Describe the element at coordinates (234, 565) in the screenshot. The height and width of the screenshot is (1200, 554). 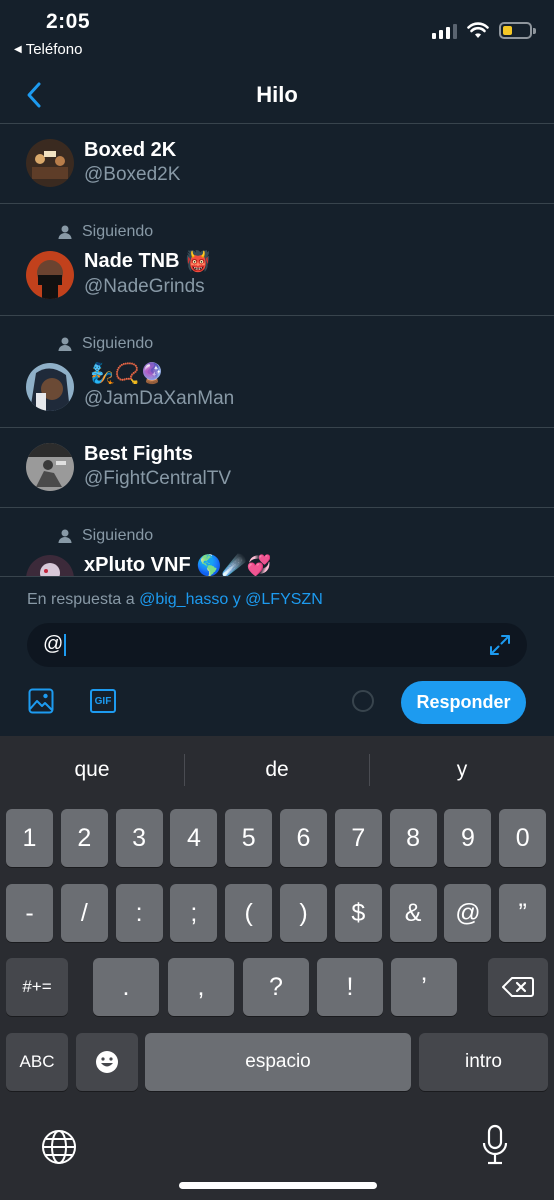
I see `name-emoji: 🌎☄️💞` at that location.